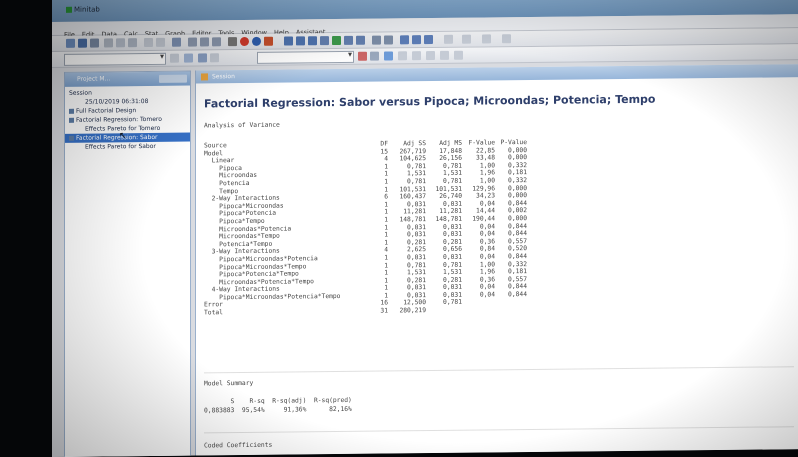  Describe the element at coordinates (173, 78) in the screenshot. I see `window-controls-icon` at that location.